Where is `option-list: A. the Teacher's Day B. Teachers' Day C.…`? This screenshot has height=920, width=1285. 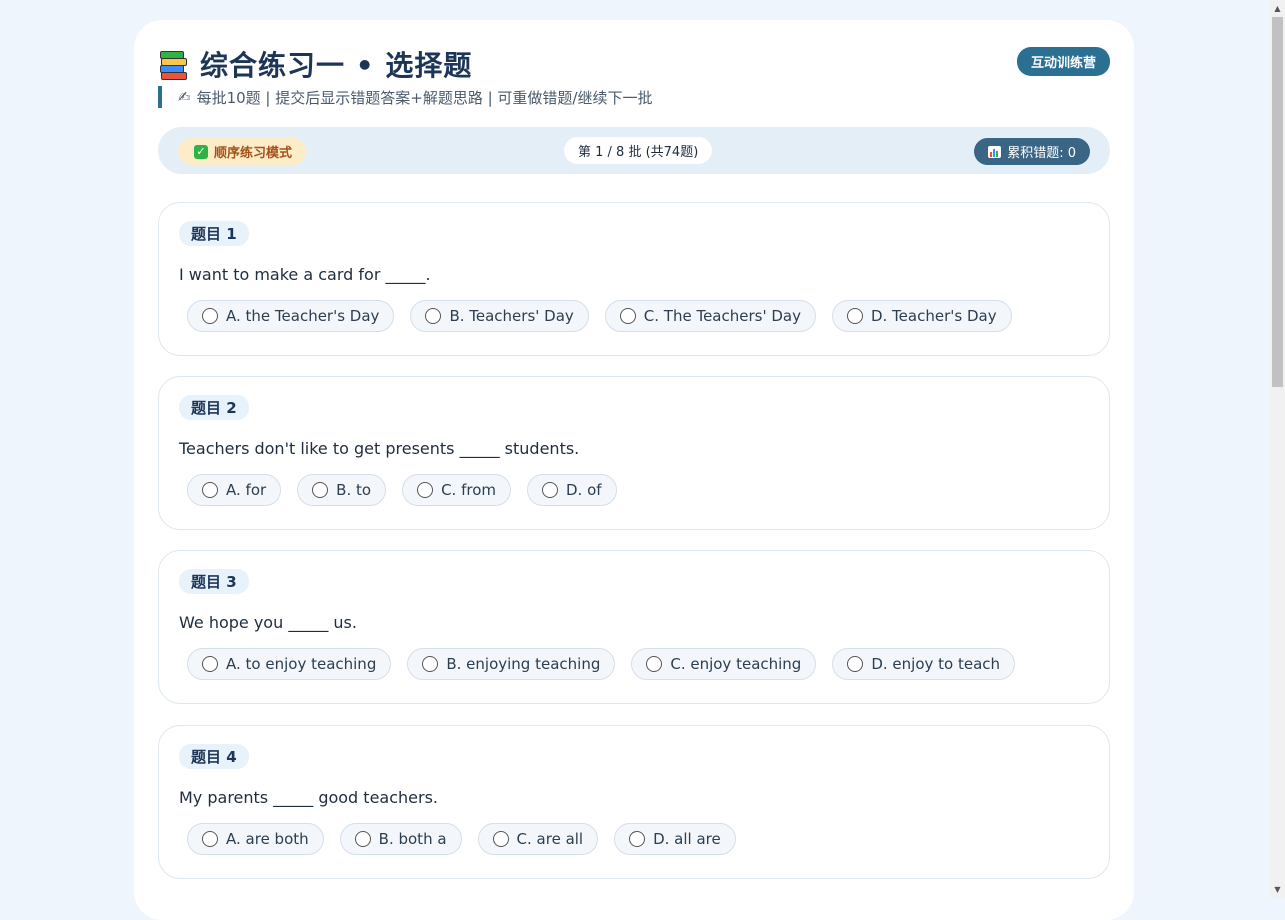
option-list: A. the Teacher's Day B. Teachers' Day C.… is located at coordinates (607, 316).